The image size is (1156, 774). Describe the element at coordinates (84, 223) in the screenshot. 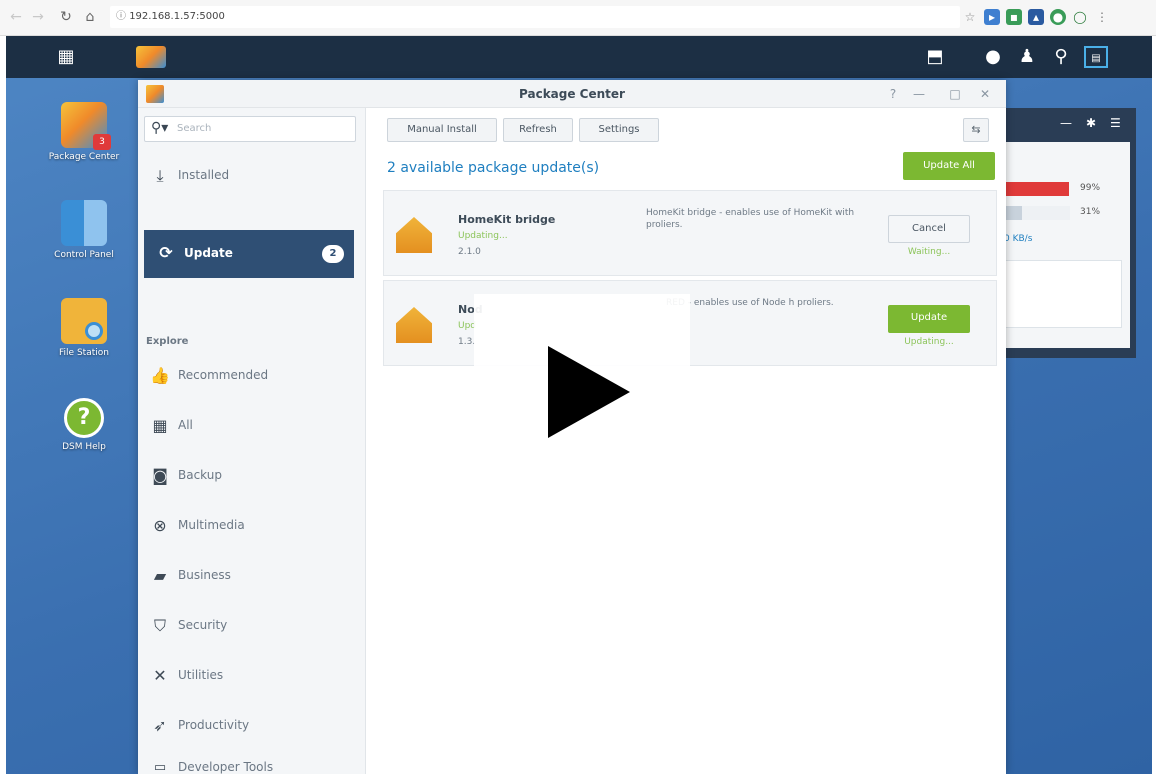

I see `control-panel-icon` at that location.